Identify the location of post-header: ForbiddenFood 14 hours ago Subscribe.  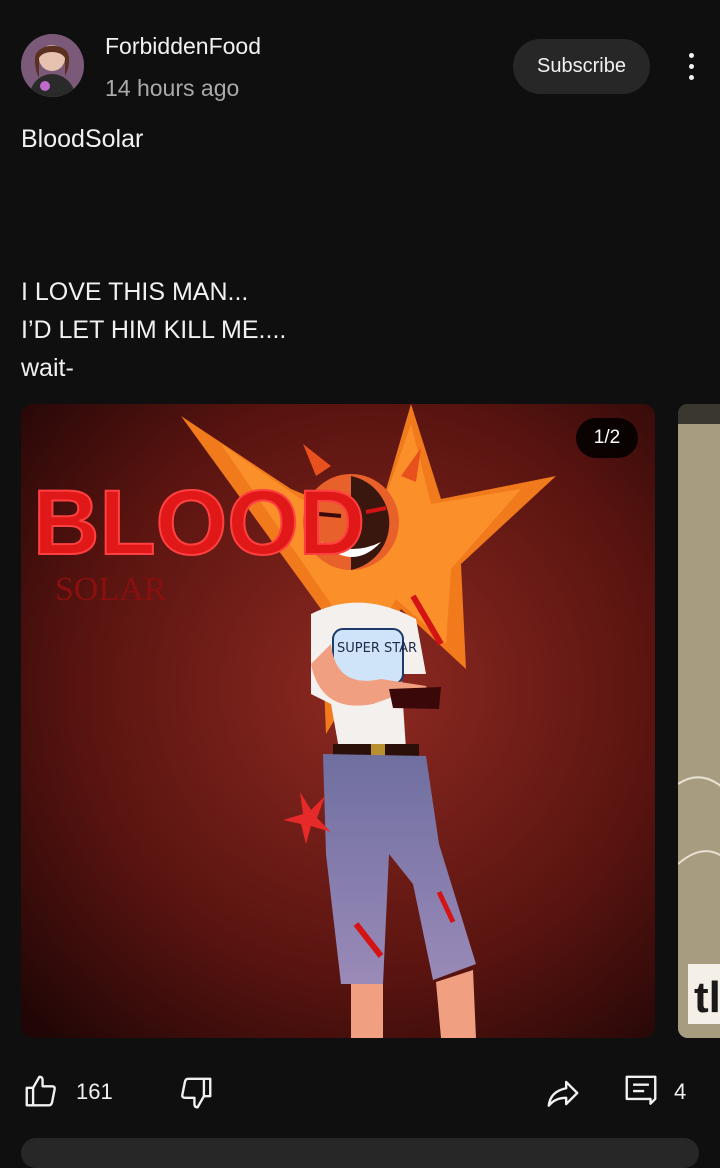
(360, 60).